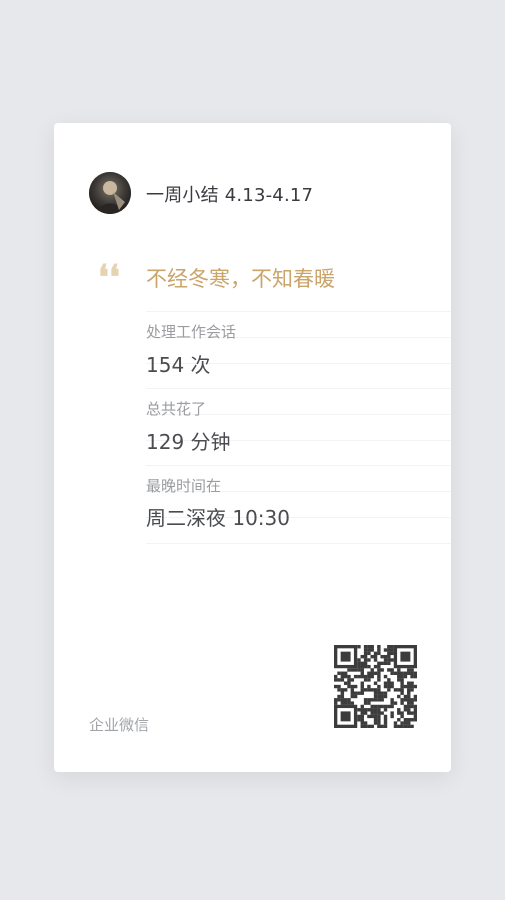 This screenshot has height=900, width=505. What do you see at coordinates (240, 279) in the screenshot?
I see `headline-text: 不经冬寒，不知春暖` at bounding box center [240, 279].